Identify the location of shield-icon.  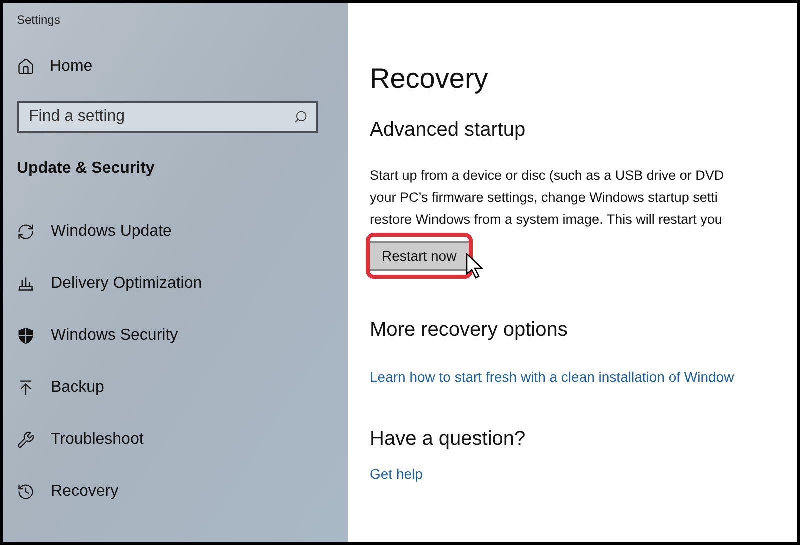
(26, 336).